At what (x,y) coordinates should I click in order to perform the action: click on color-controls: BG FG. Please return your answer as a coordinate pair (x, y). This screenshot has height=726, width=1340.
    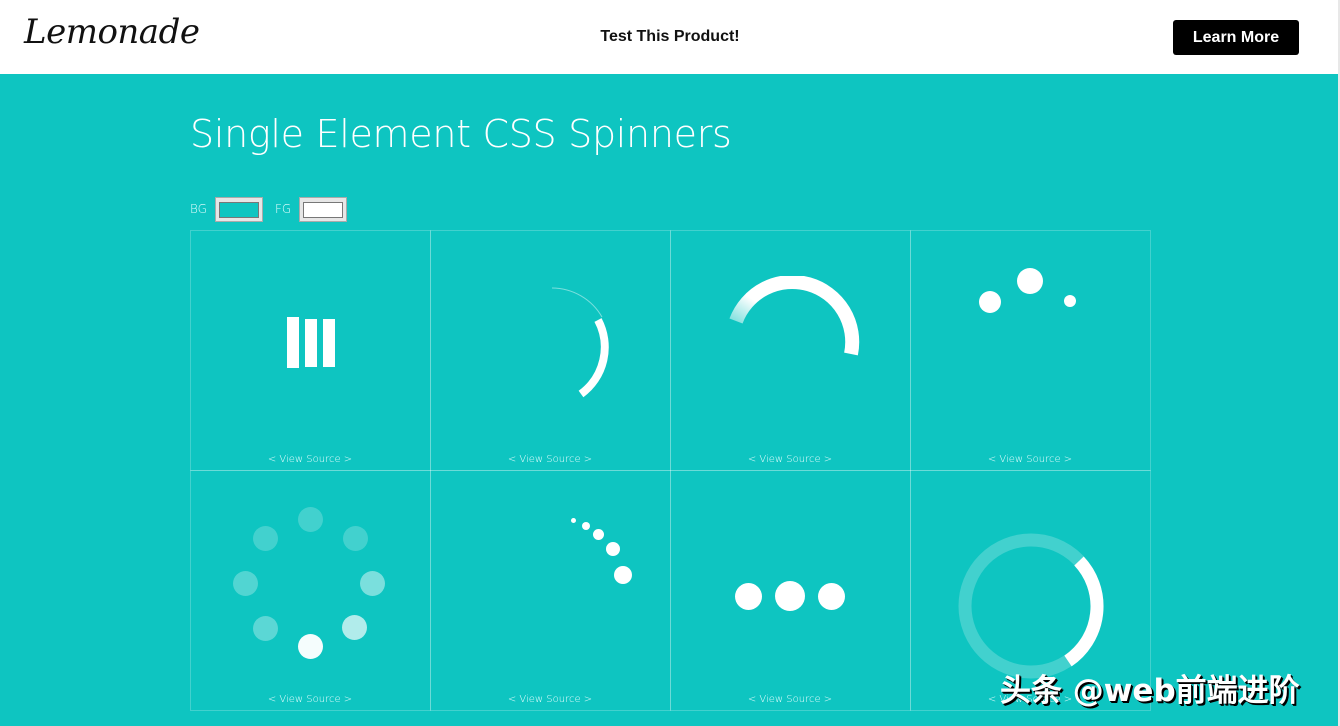
    Looking at the image, I should click on (274, 208).